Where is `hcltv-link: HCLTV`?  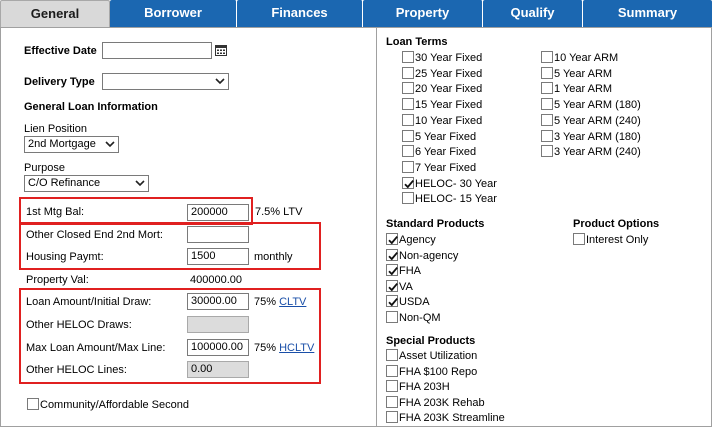
hcltv-link: HCLTV is located at coordinates (296, 348).